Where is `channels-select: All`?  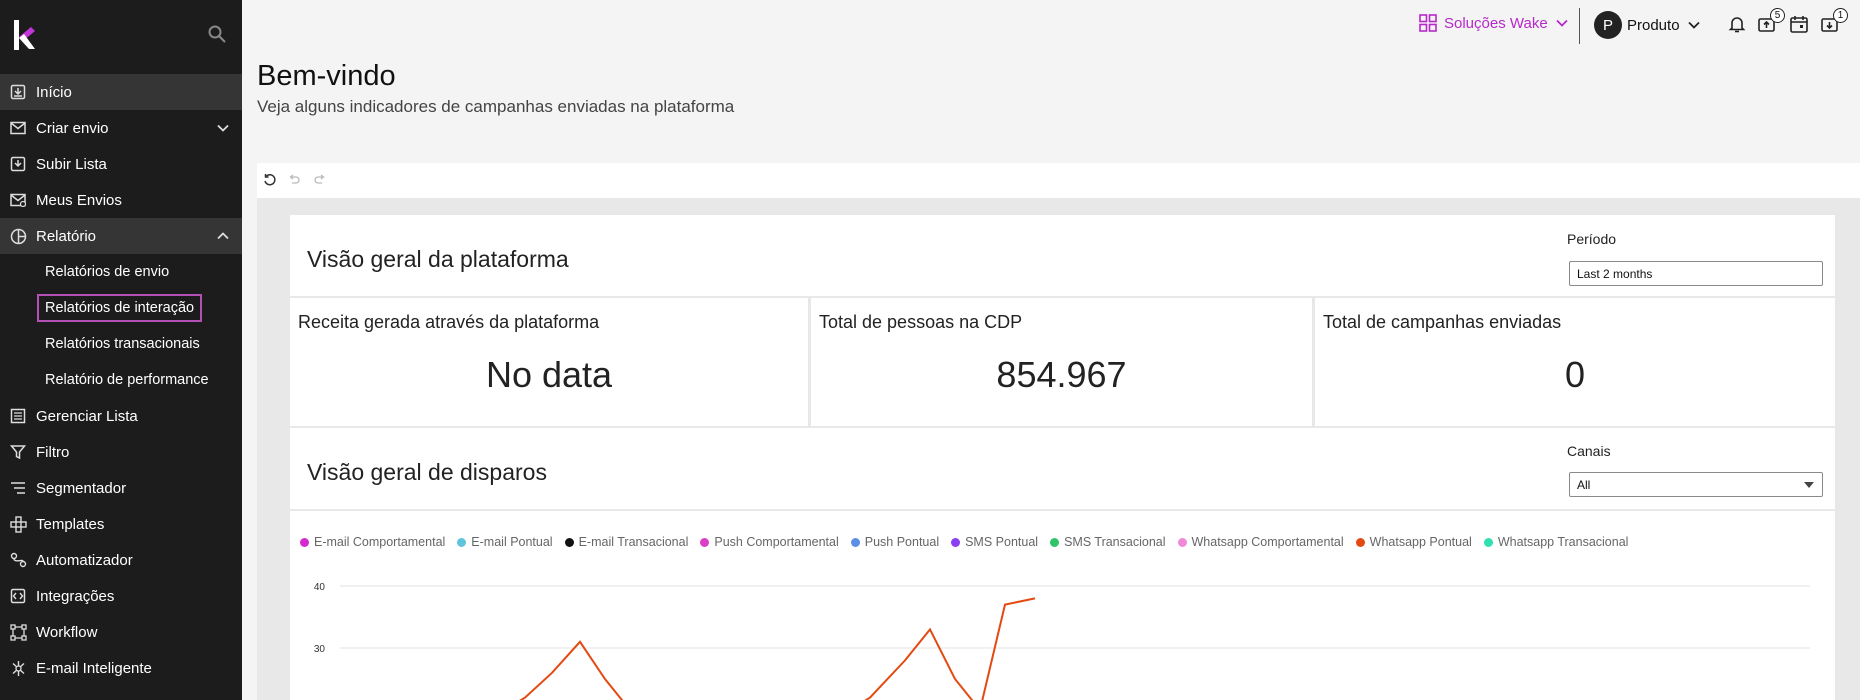
channels-select: All is located at coordinates (1696, 484).